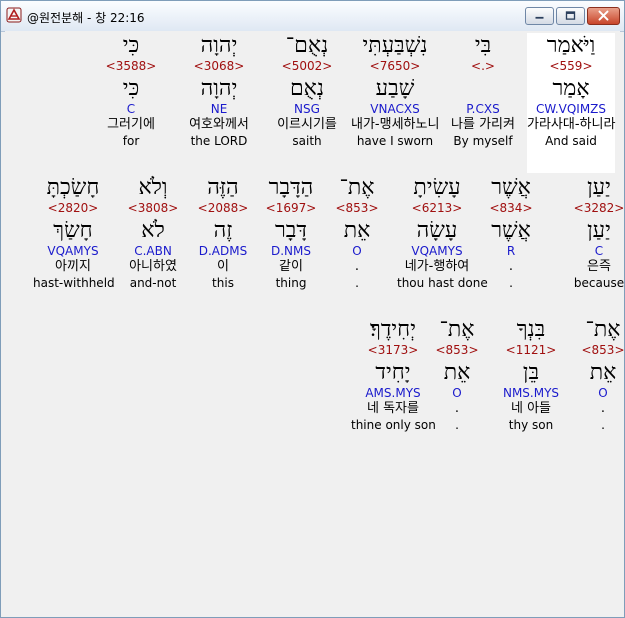  What do you see at coordinates (483, 45) in the screenshot?
I see `hebrew-word: בִּי` at bounding box center [483, 45].